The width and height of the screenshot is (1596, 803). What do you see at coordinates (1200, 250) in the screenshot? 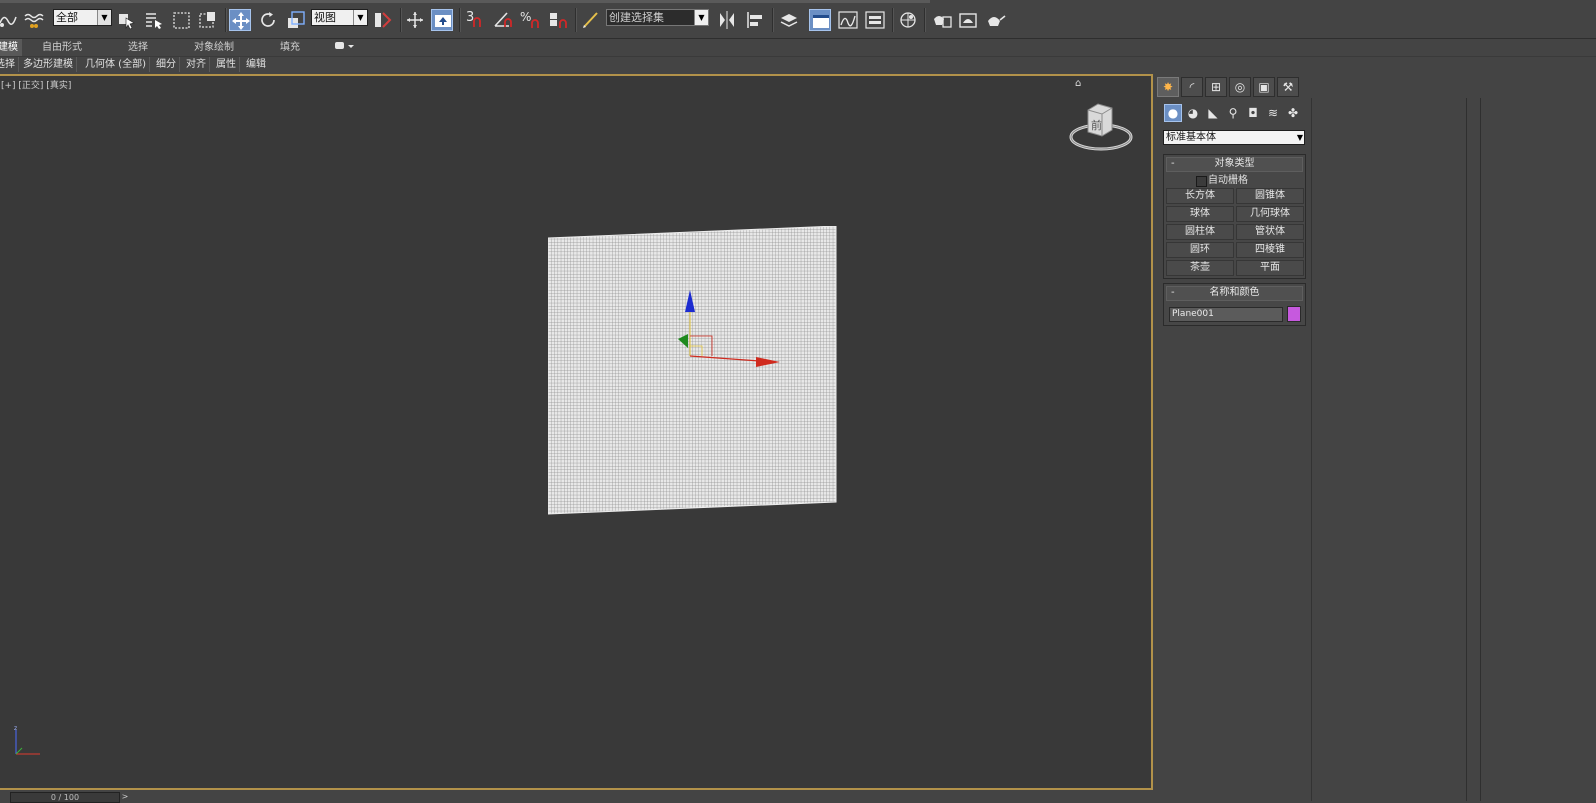
I see `torus-button: 圆环` at bounding box center [1200, 250].